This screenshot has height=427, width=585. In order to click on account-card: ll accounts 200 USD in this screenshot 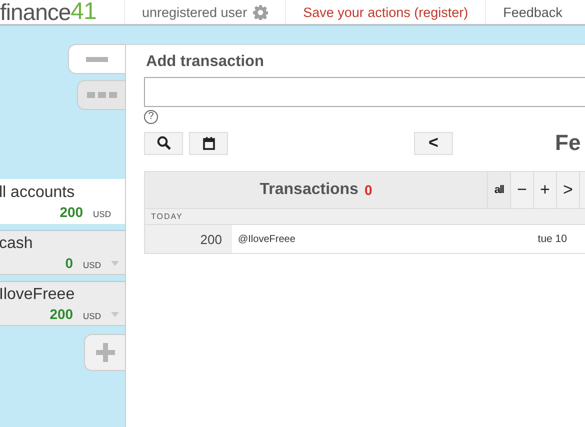, I will do `click(62, 201)`.